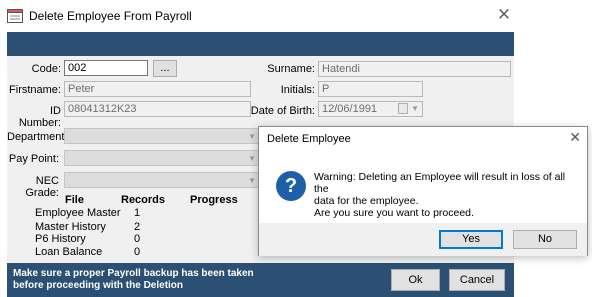  What do you see at coordinates (394, 213) in the screenshot?
I see `dialog-message-line: Are you sure you want to proceed.` at bounding box center [394, 213].